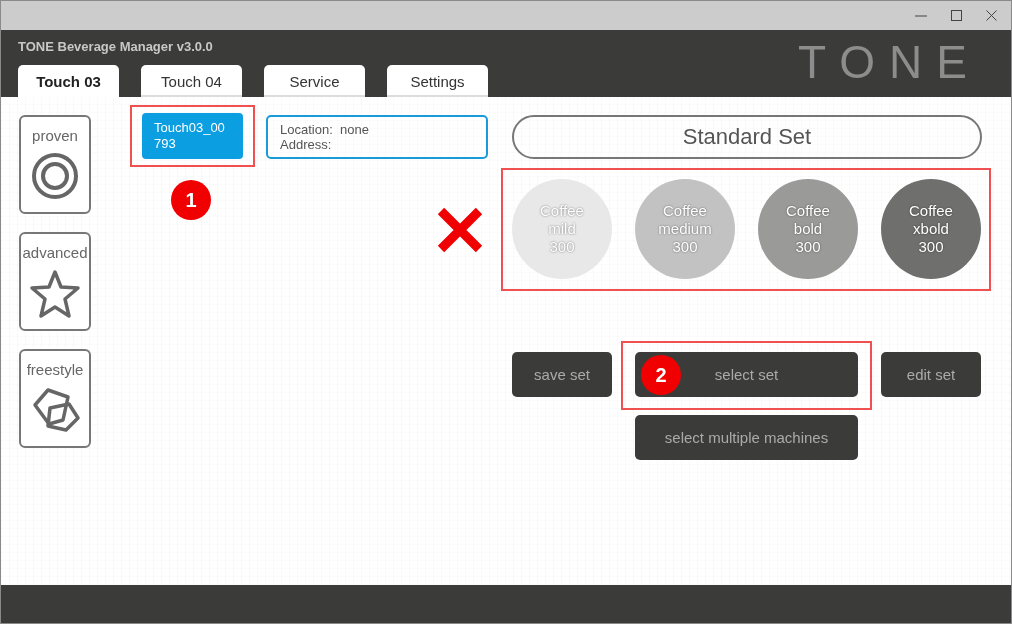  I want to click on address-text: Address:, so click(306, 144).